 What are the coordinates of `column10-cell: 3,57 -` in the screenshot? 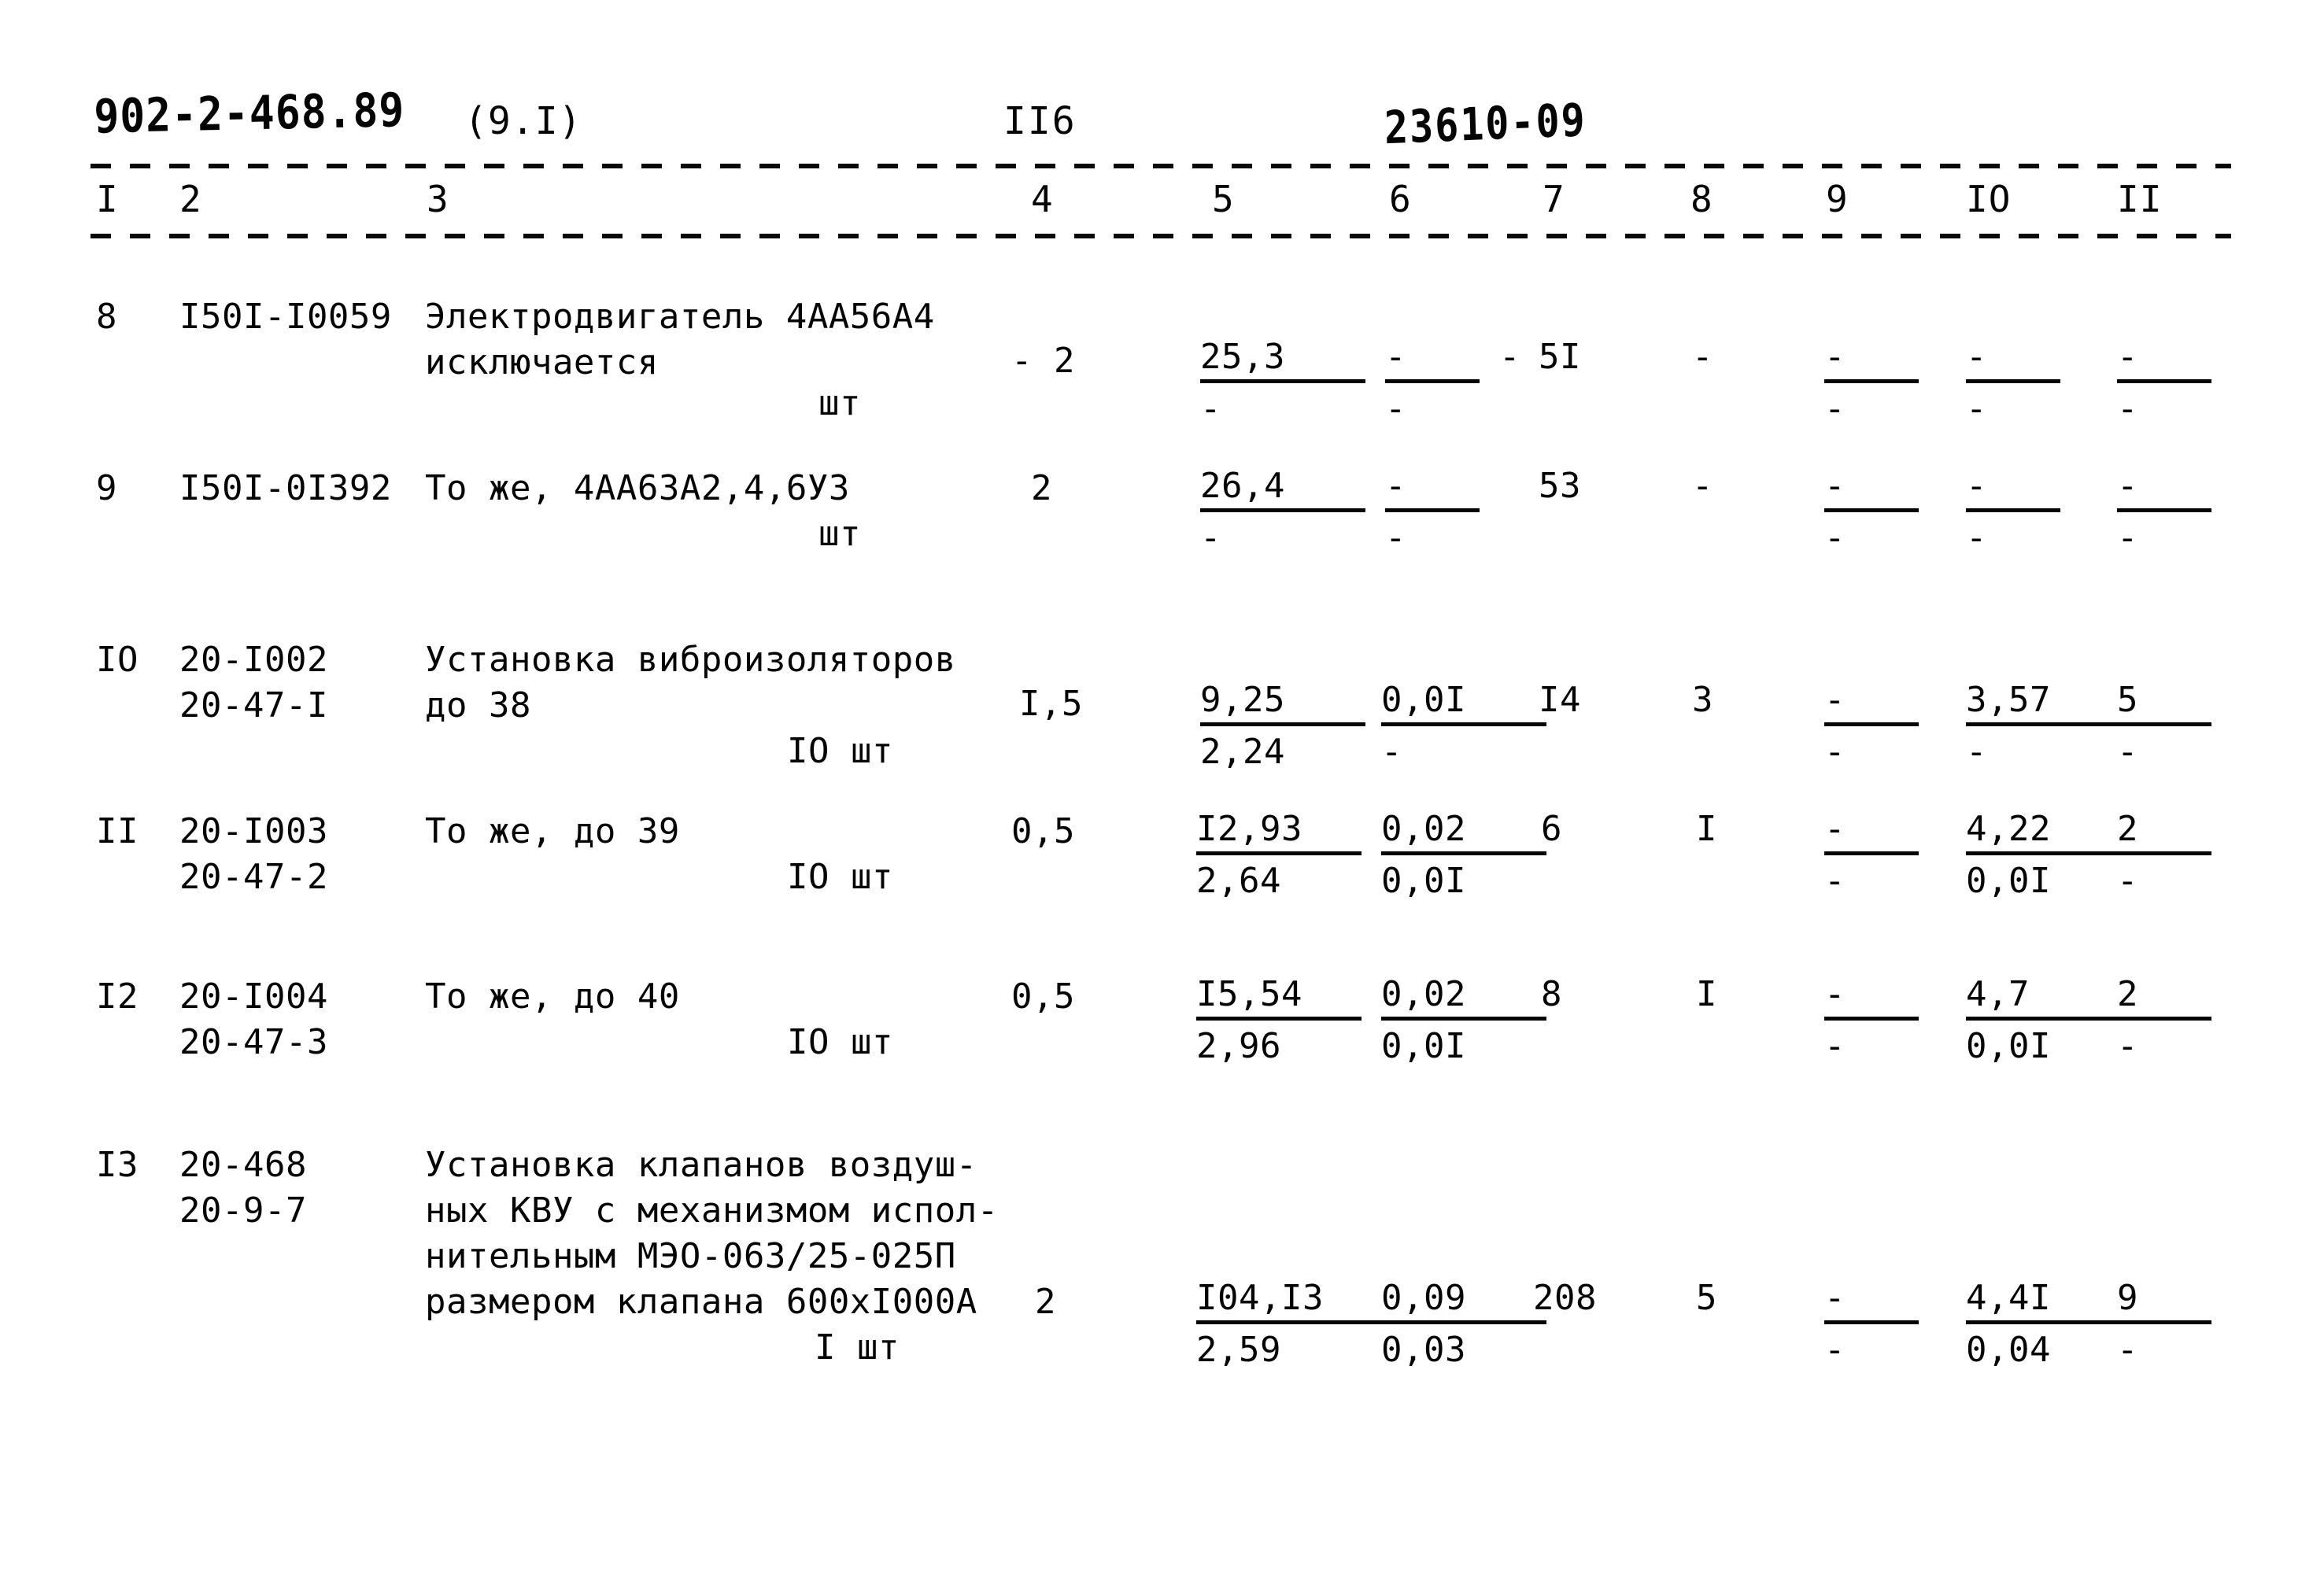 It's located at (2048, 727).